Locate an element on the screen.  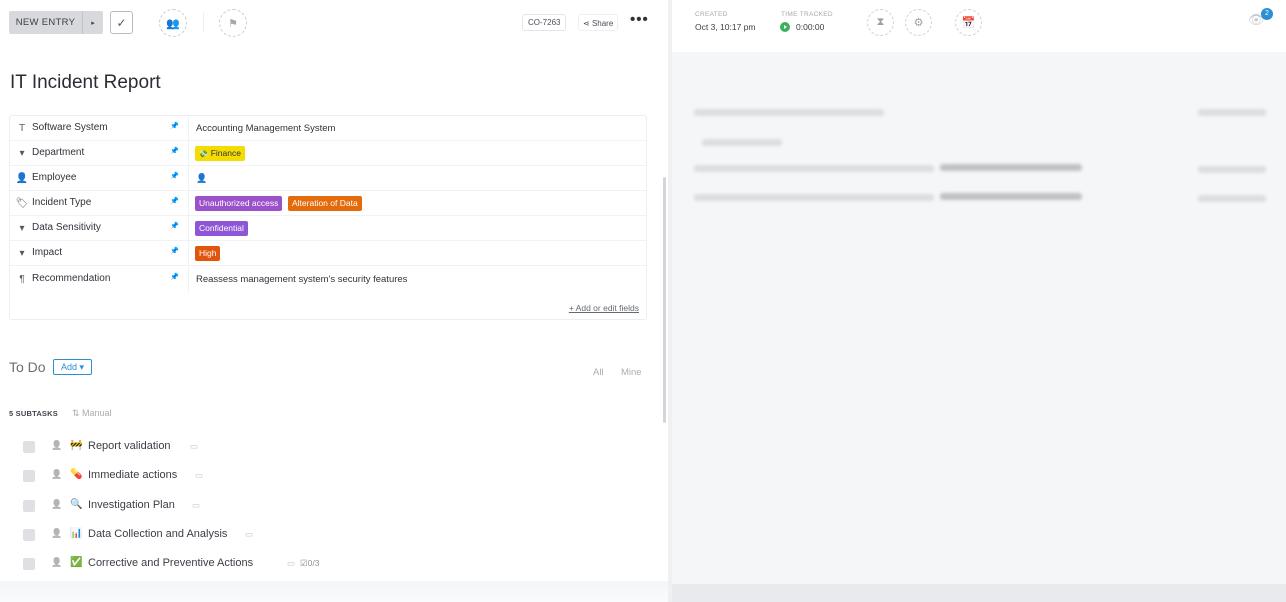
subtask-name: Investigation Plan is located at coordinates (131, 505).